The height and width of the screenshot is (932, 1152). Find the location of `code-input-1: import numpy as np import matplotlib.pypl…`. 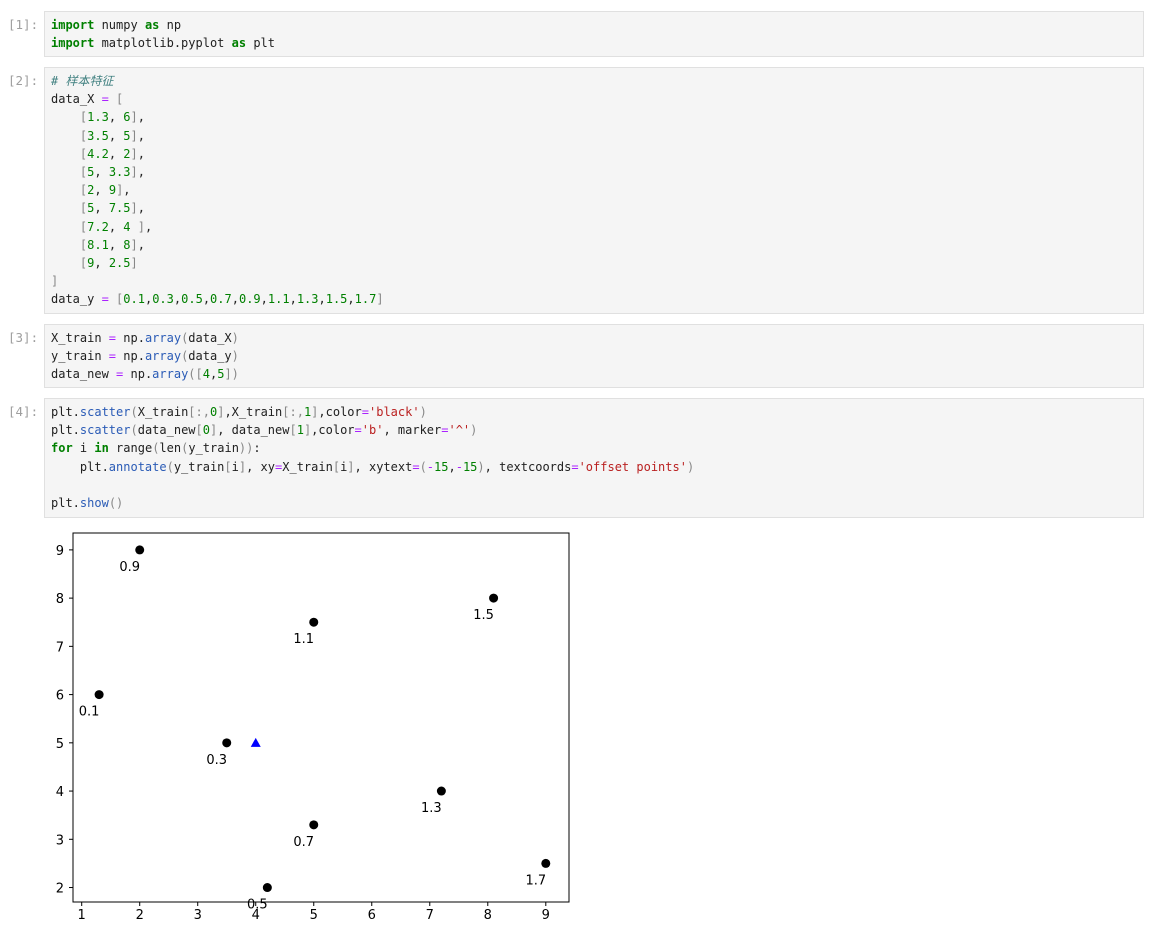

code-input-1: import numpy as np import matplotlib.pypl… is located at coordinates (594, 34).